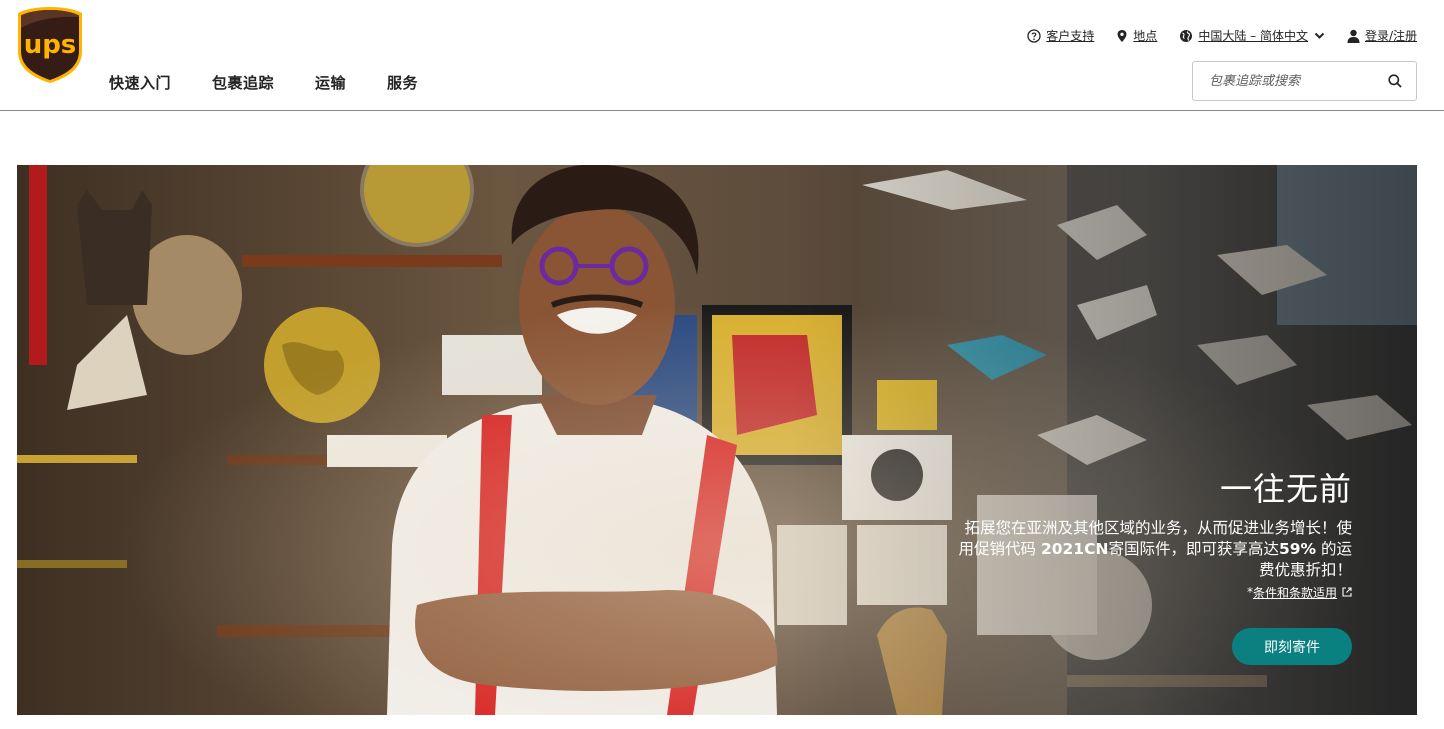 This screenshot has height=729, width=1444. I want to click on terms-row: * 条件和条款适用, so click(1299, 592).